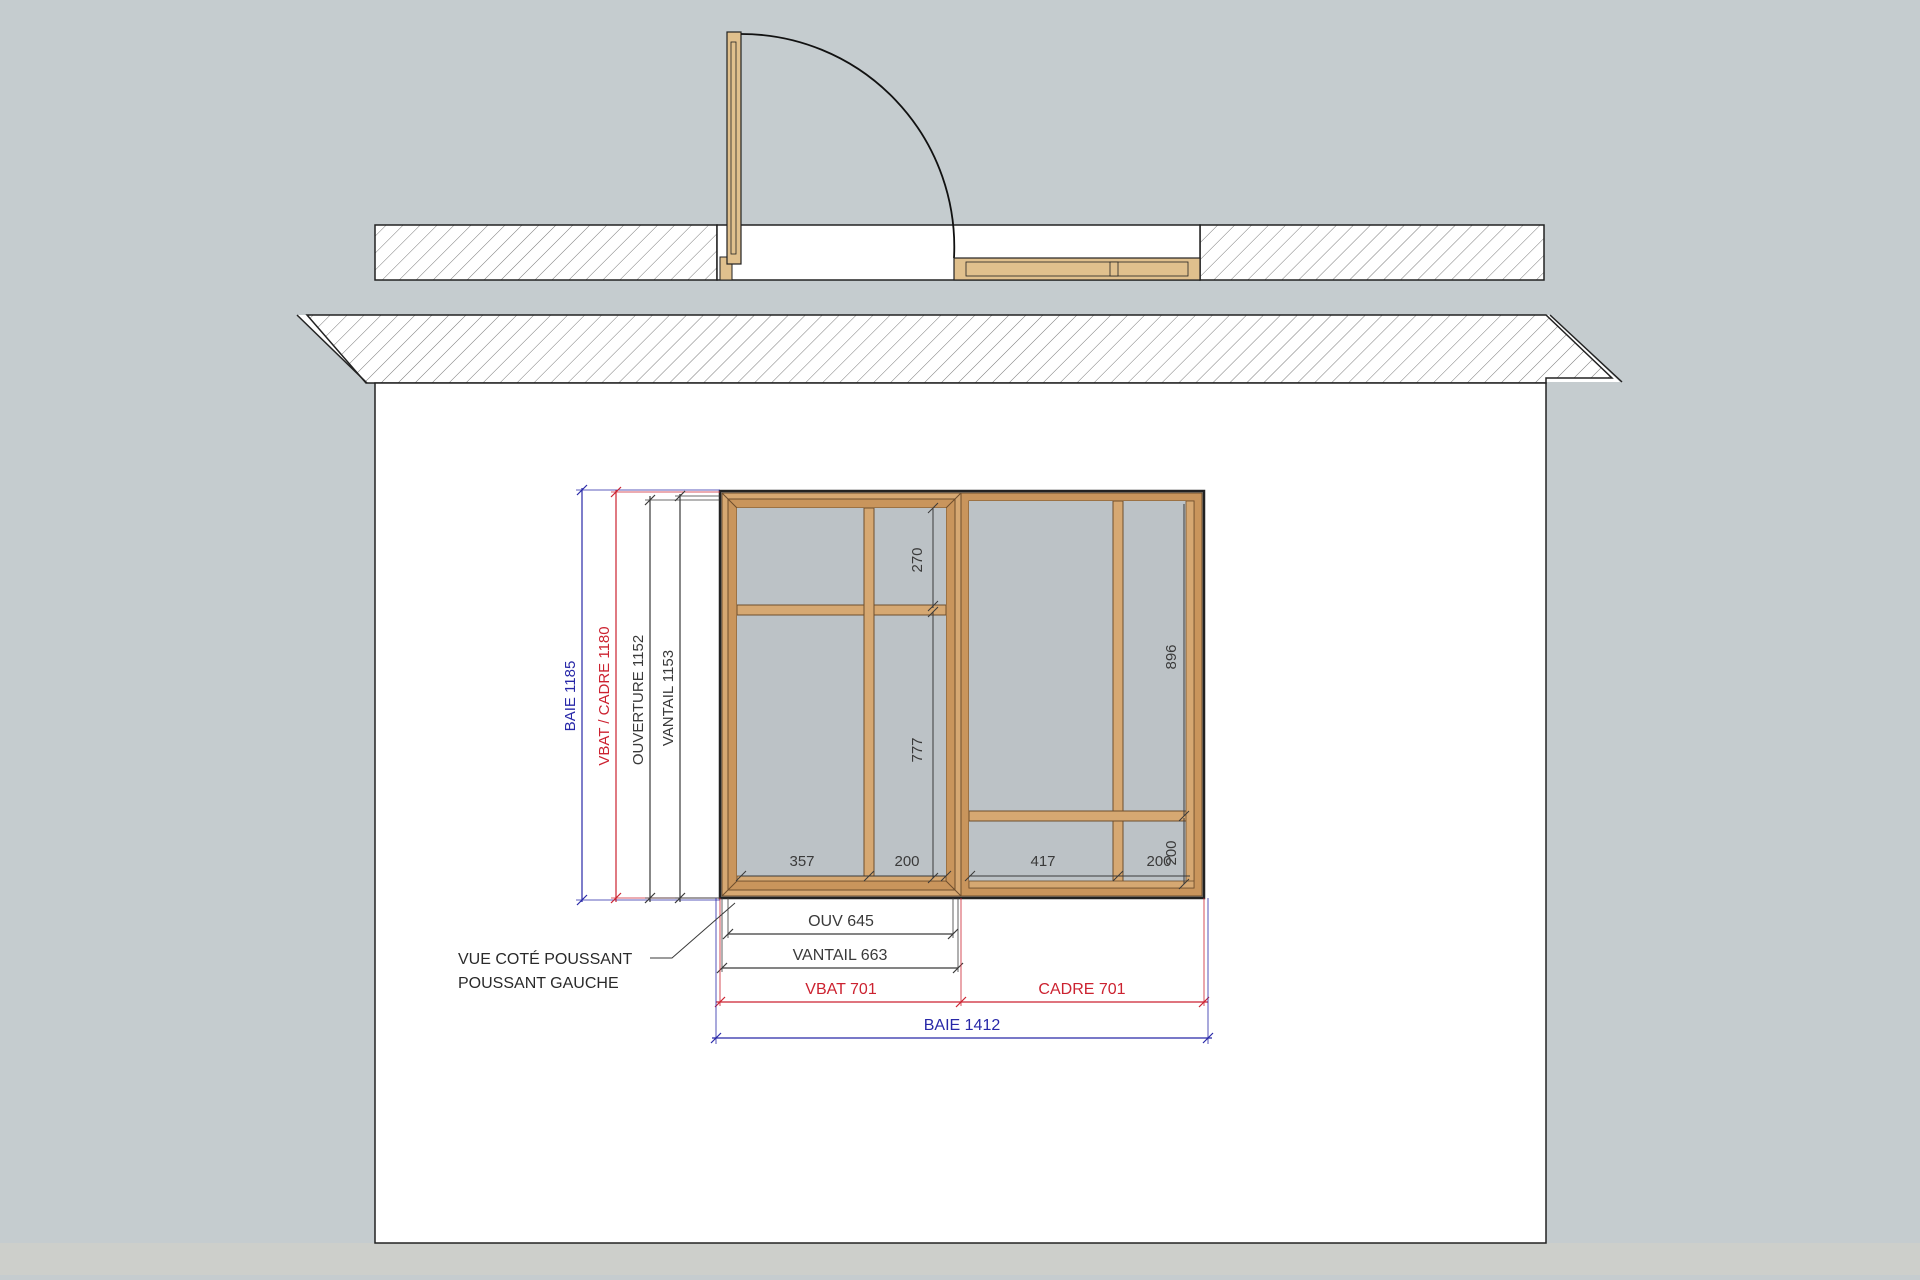 The image size is (1920, 1280). Describe the element at coordinates (841, 610) in the screenshot. I see `left-sash-transom` at that location.